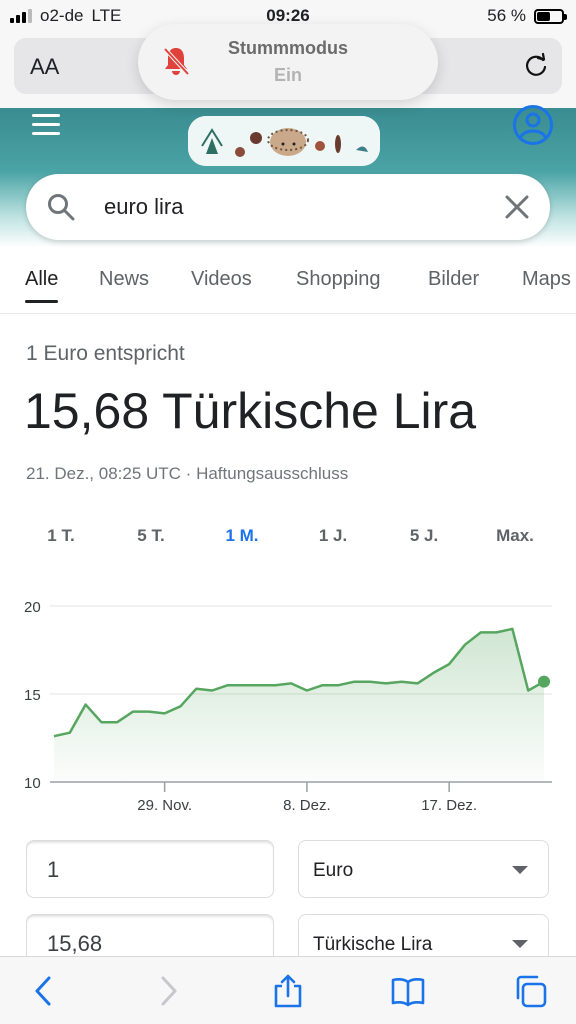 This screenshot has height=1024, width=576. I want to click on text-size-button: AA, so click(44, 67).